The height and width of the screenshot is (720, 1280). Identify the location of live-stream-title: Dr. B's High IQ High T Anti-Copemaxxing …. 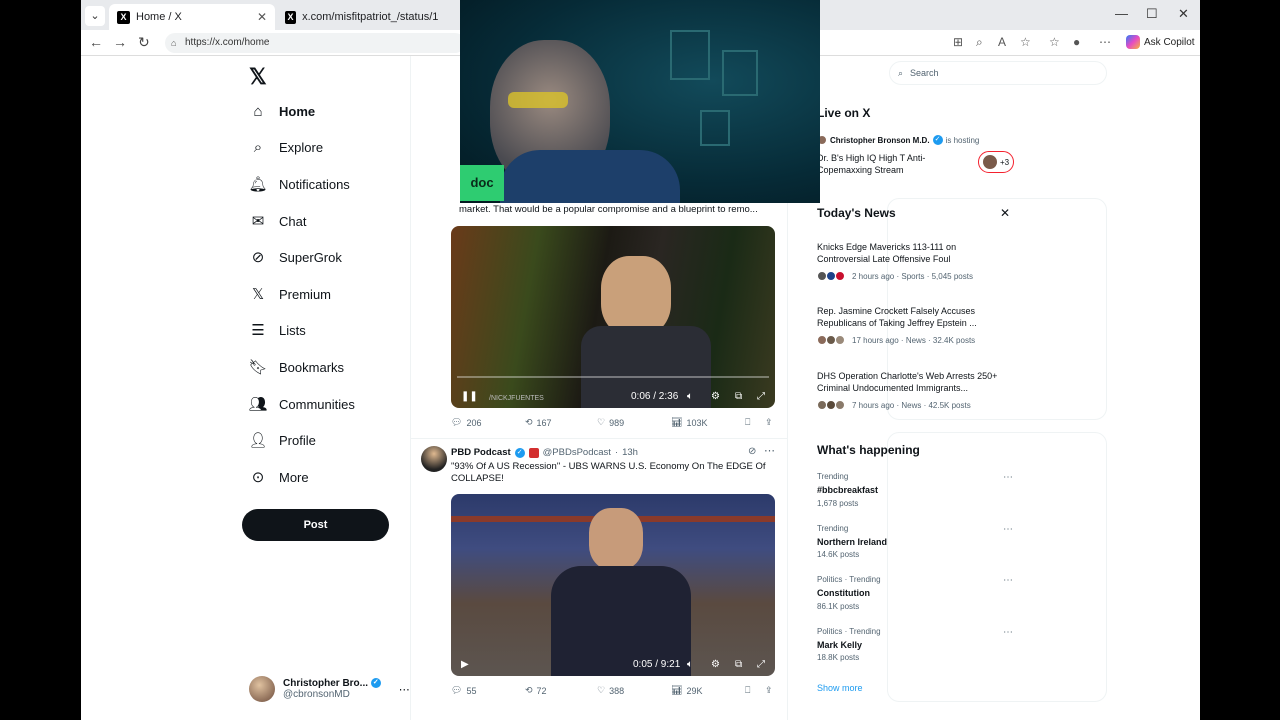
(892, 164).